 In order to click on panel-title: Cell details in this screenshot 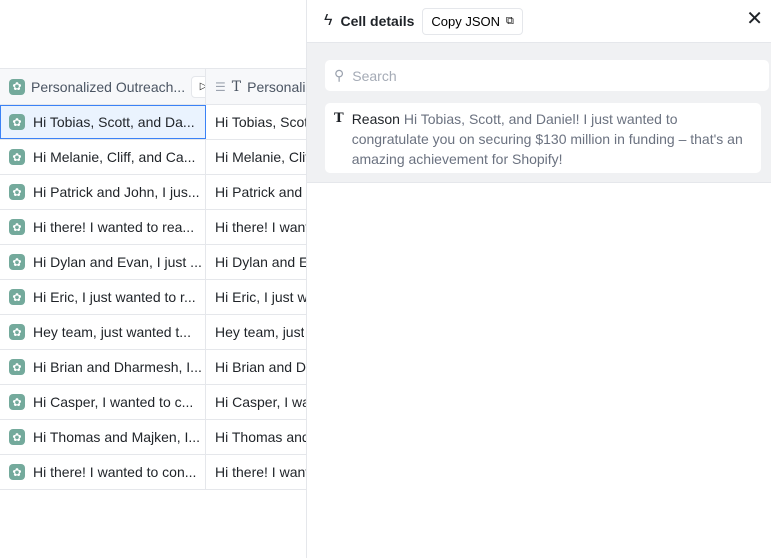, I will do `click(377, 21)`.